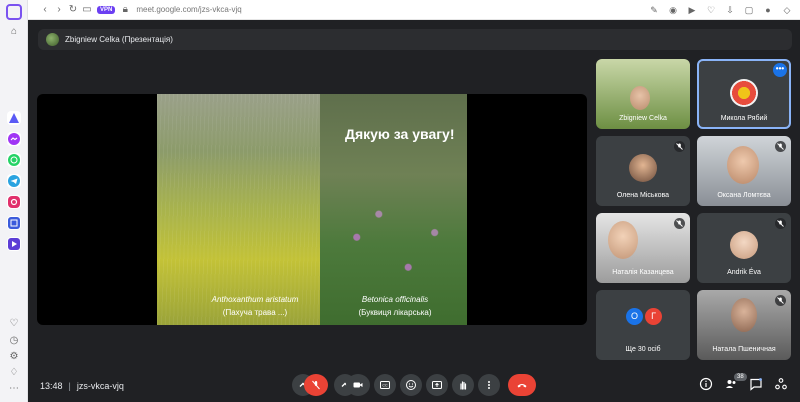  Describe the element at coordinates (358, 385) in the screenshot. I see `camera-toggle-button` at that location.